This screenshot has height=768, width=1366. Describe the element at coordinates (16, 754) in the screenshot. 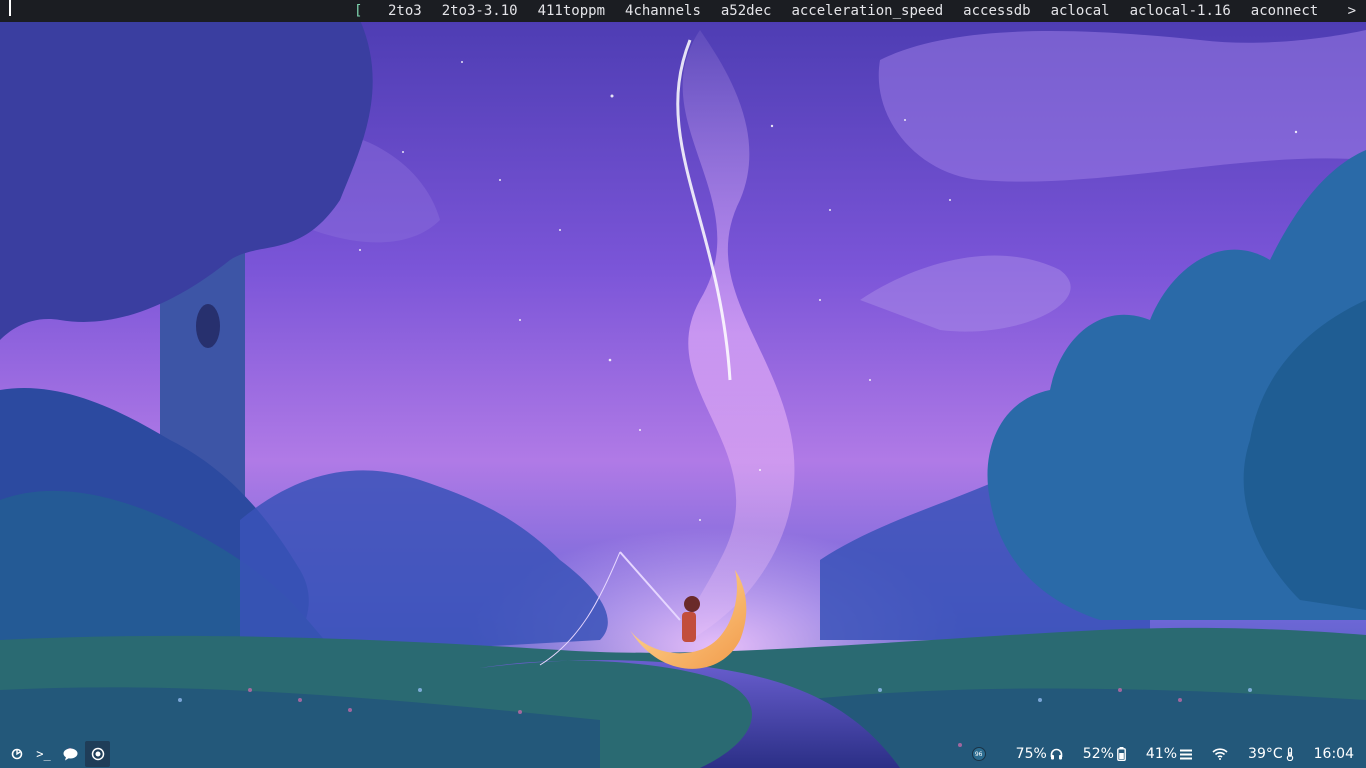

I see `system-menu-icon` at that location.